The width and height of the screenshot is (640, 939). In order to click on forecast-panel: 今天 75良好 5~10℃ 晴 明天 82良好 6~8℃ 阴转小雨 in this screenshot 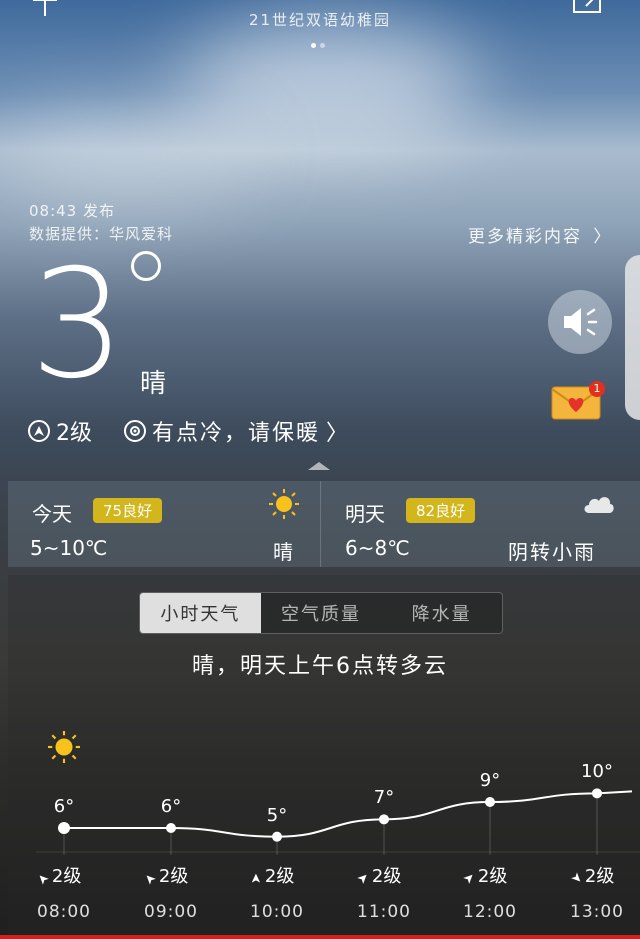, I will do `click(324, 524)`.